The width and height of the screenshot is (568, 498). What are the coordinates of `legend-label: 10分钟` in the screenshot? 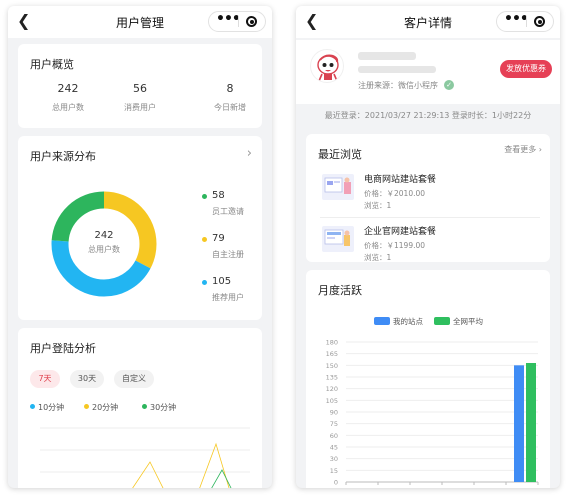 It's located at (51, 407).